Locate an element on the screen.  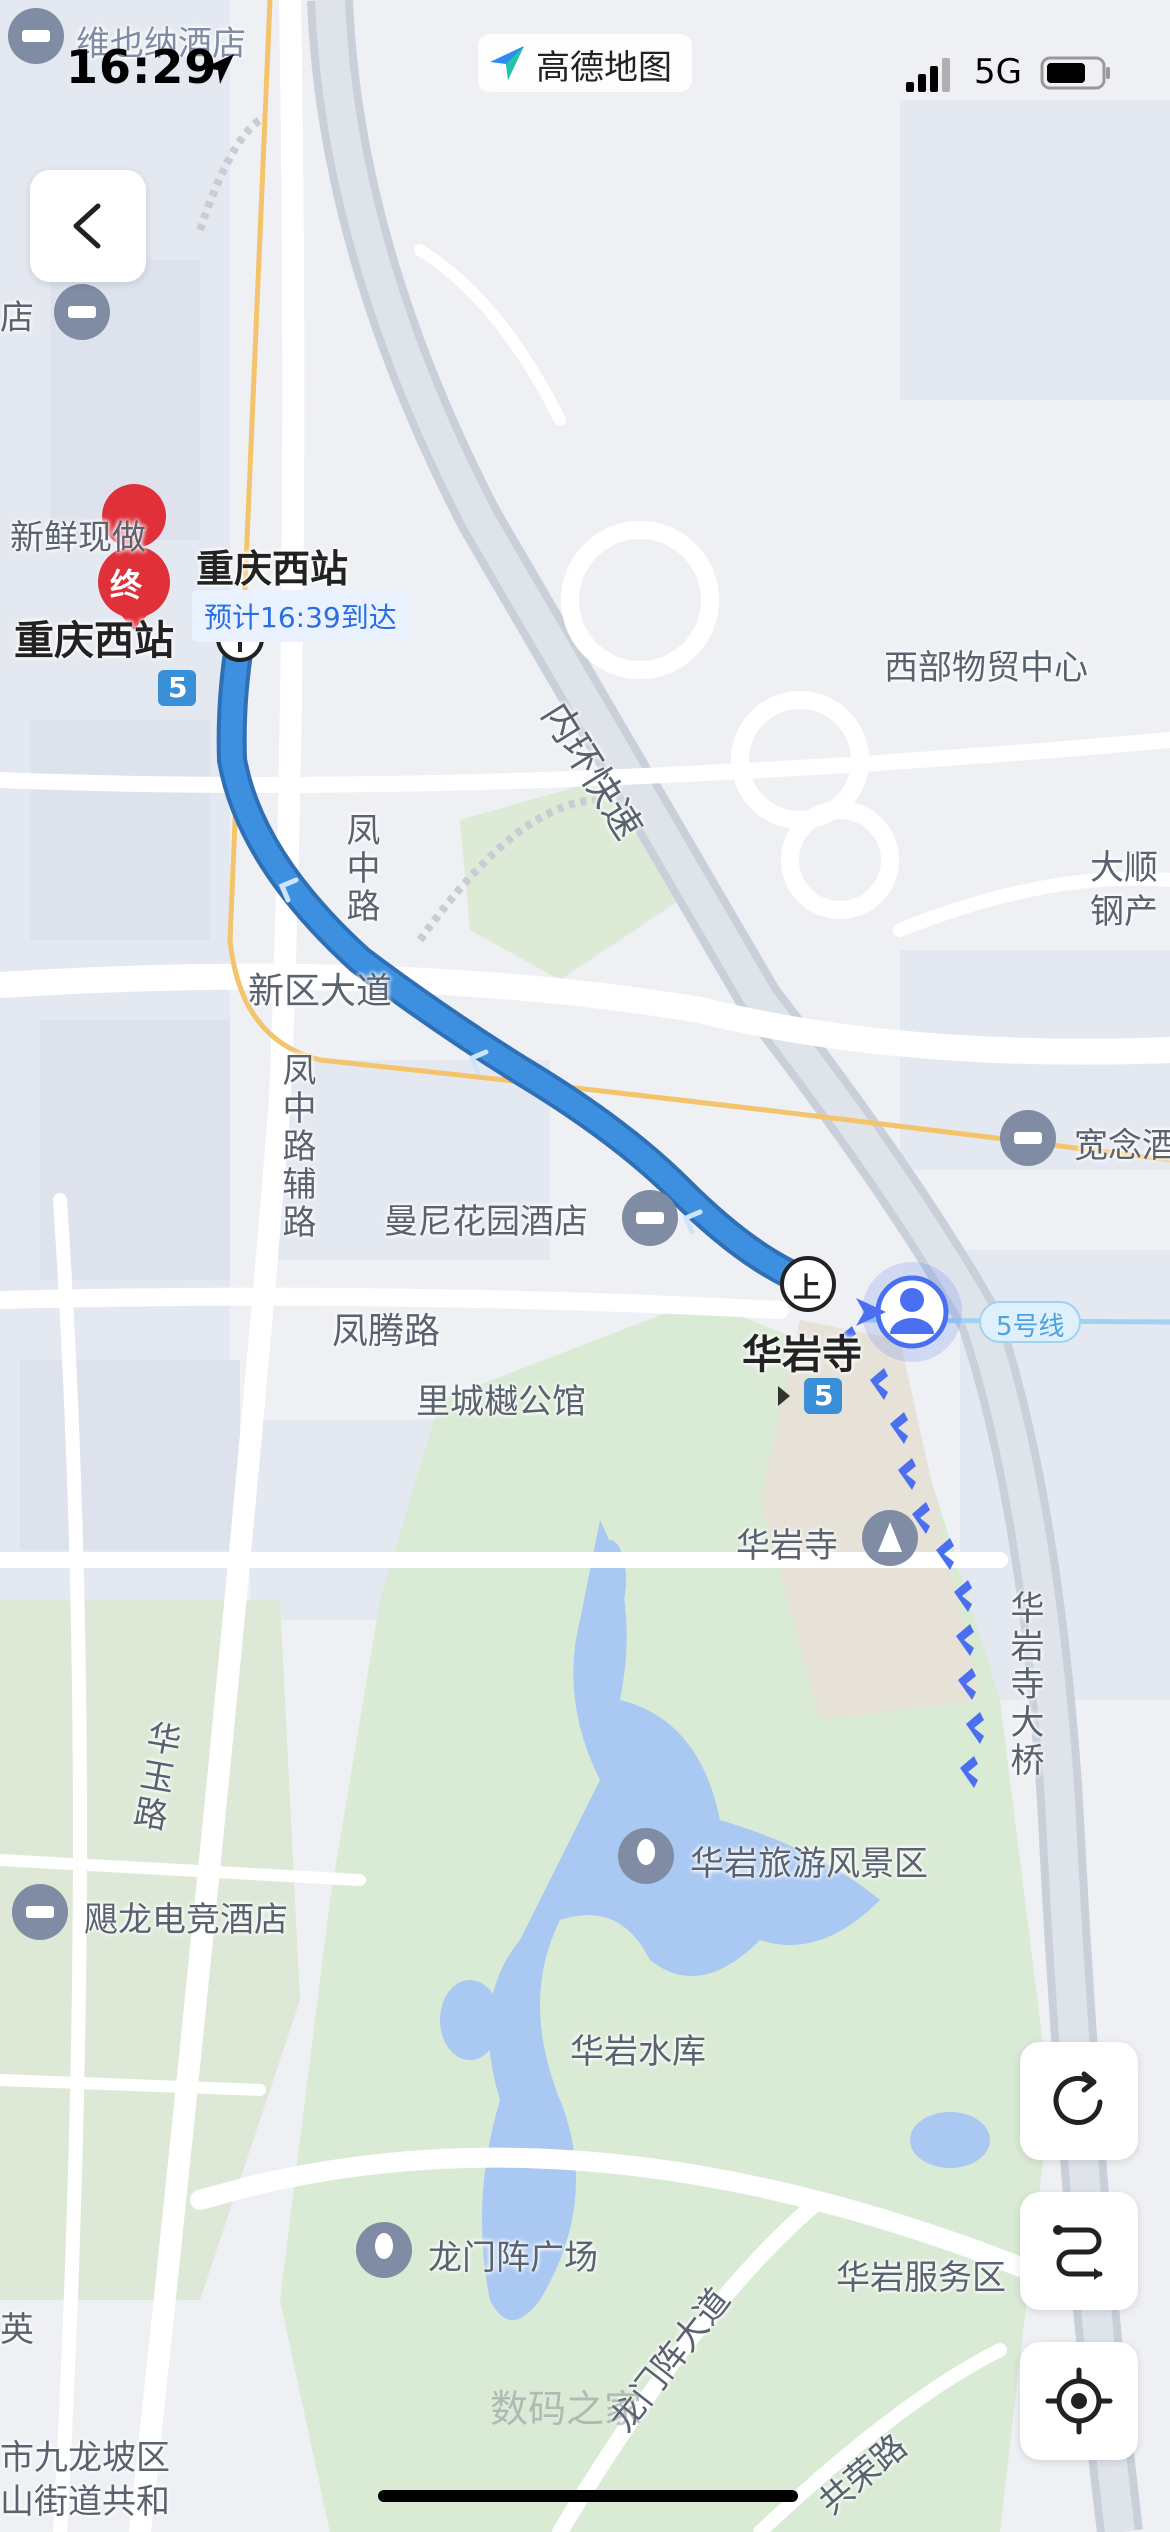
home-indicator is located at coordinates (588, 2496).